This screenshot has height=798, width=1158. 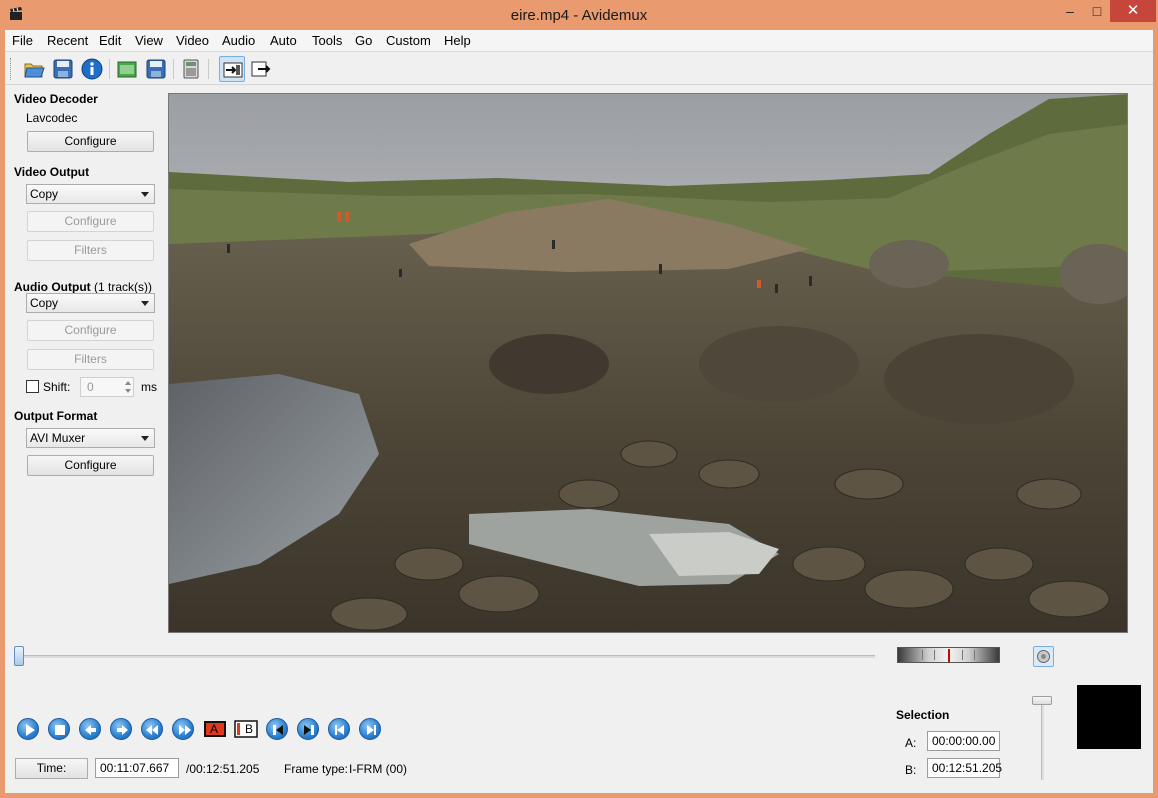 I want to click on next-keyframe-icon, so click(x=185, y=730).